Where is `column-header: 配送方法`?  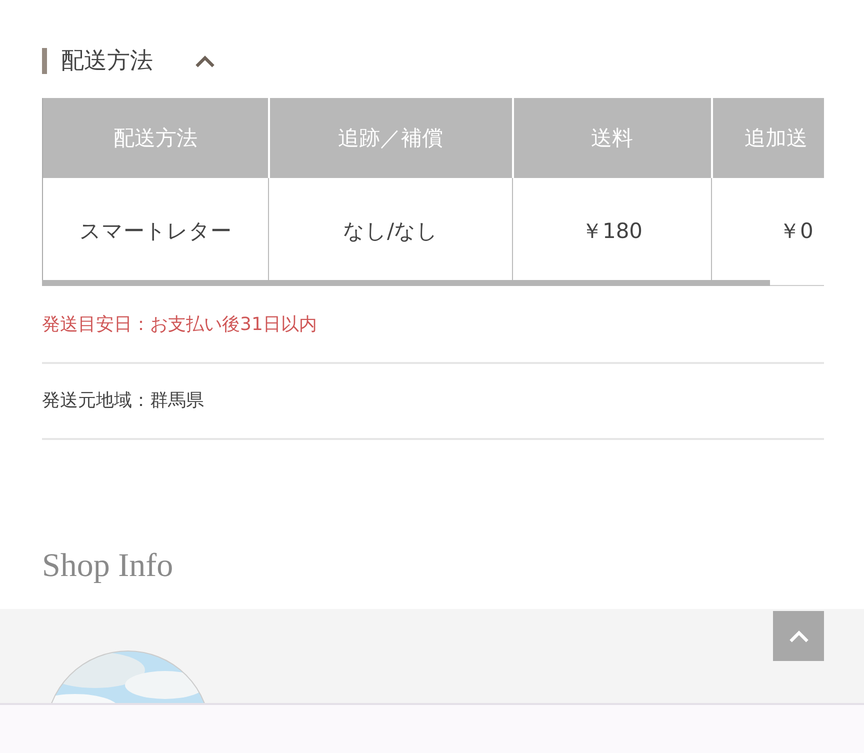 column-header: 配送方法 is located at coordinates (155, 138).